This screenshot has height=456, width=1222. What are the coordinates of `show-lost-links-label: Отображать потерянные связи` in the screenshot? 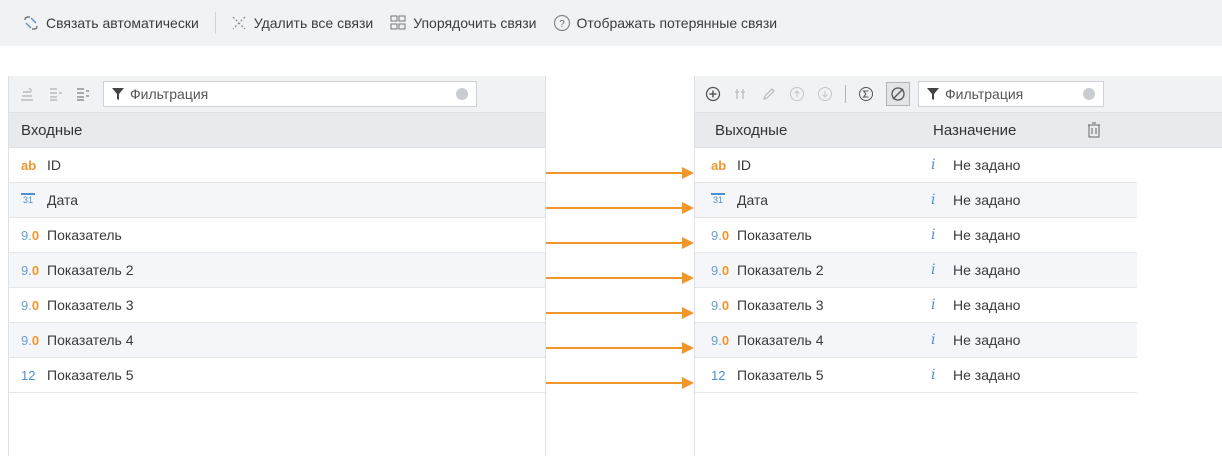 It's located at (677, 23).